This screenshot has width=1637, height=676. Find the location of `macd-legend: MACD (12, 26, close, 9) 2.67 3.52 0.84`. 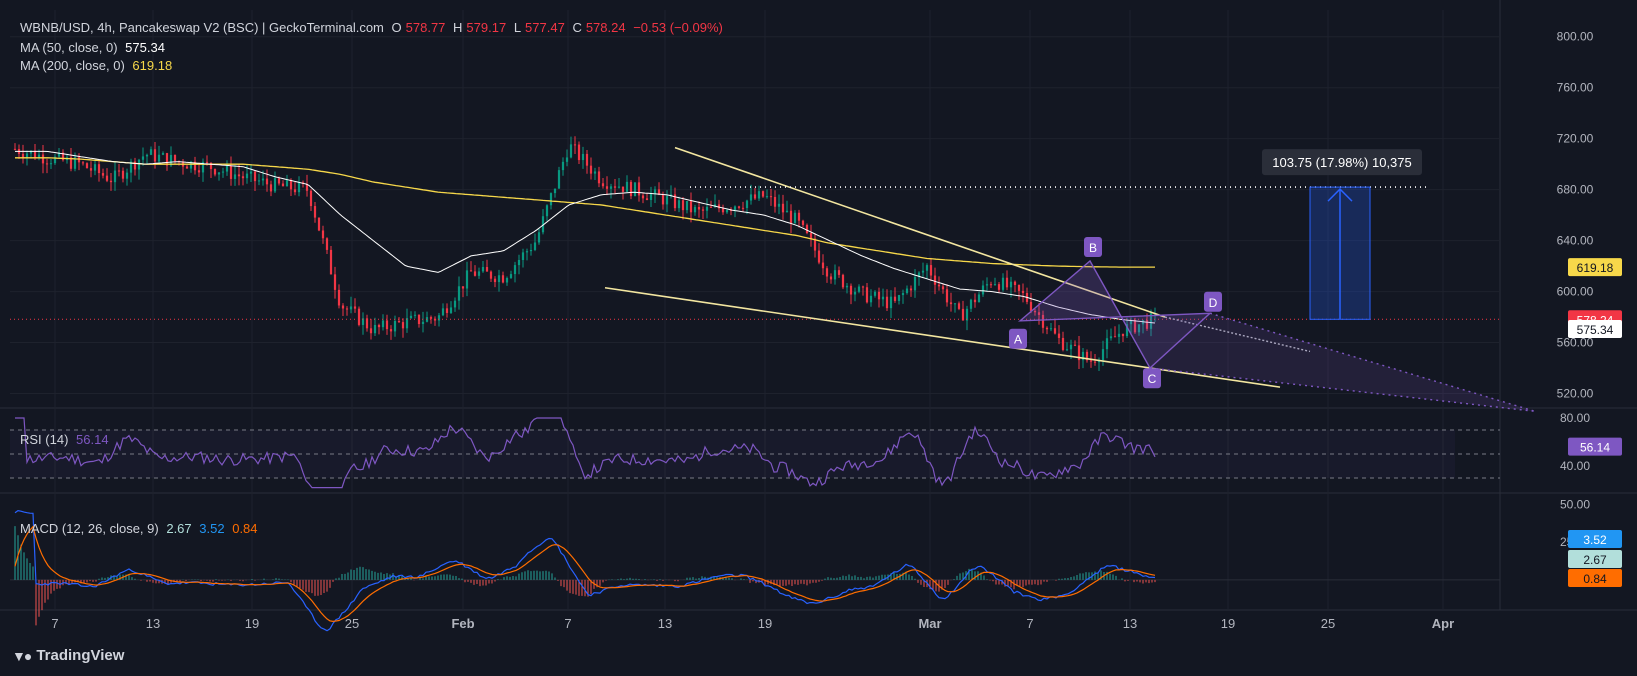

macd-legend: MACD (12, 26, close, 9) 2.67 3.52 0.84 is located at coordinates (141, 529).